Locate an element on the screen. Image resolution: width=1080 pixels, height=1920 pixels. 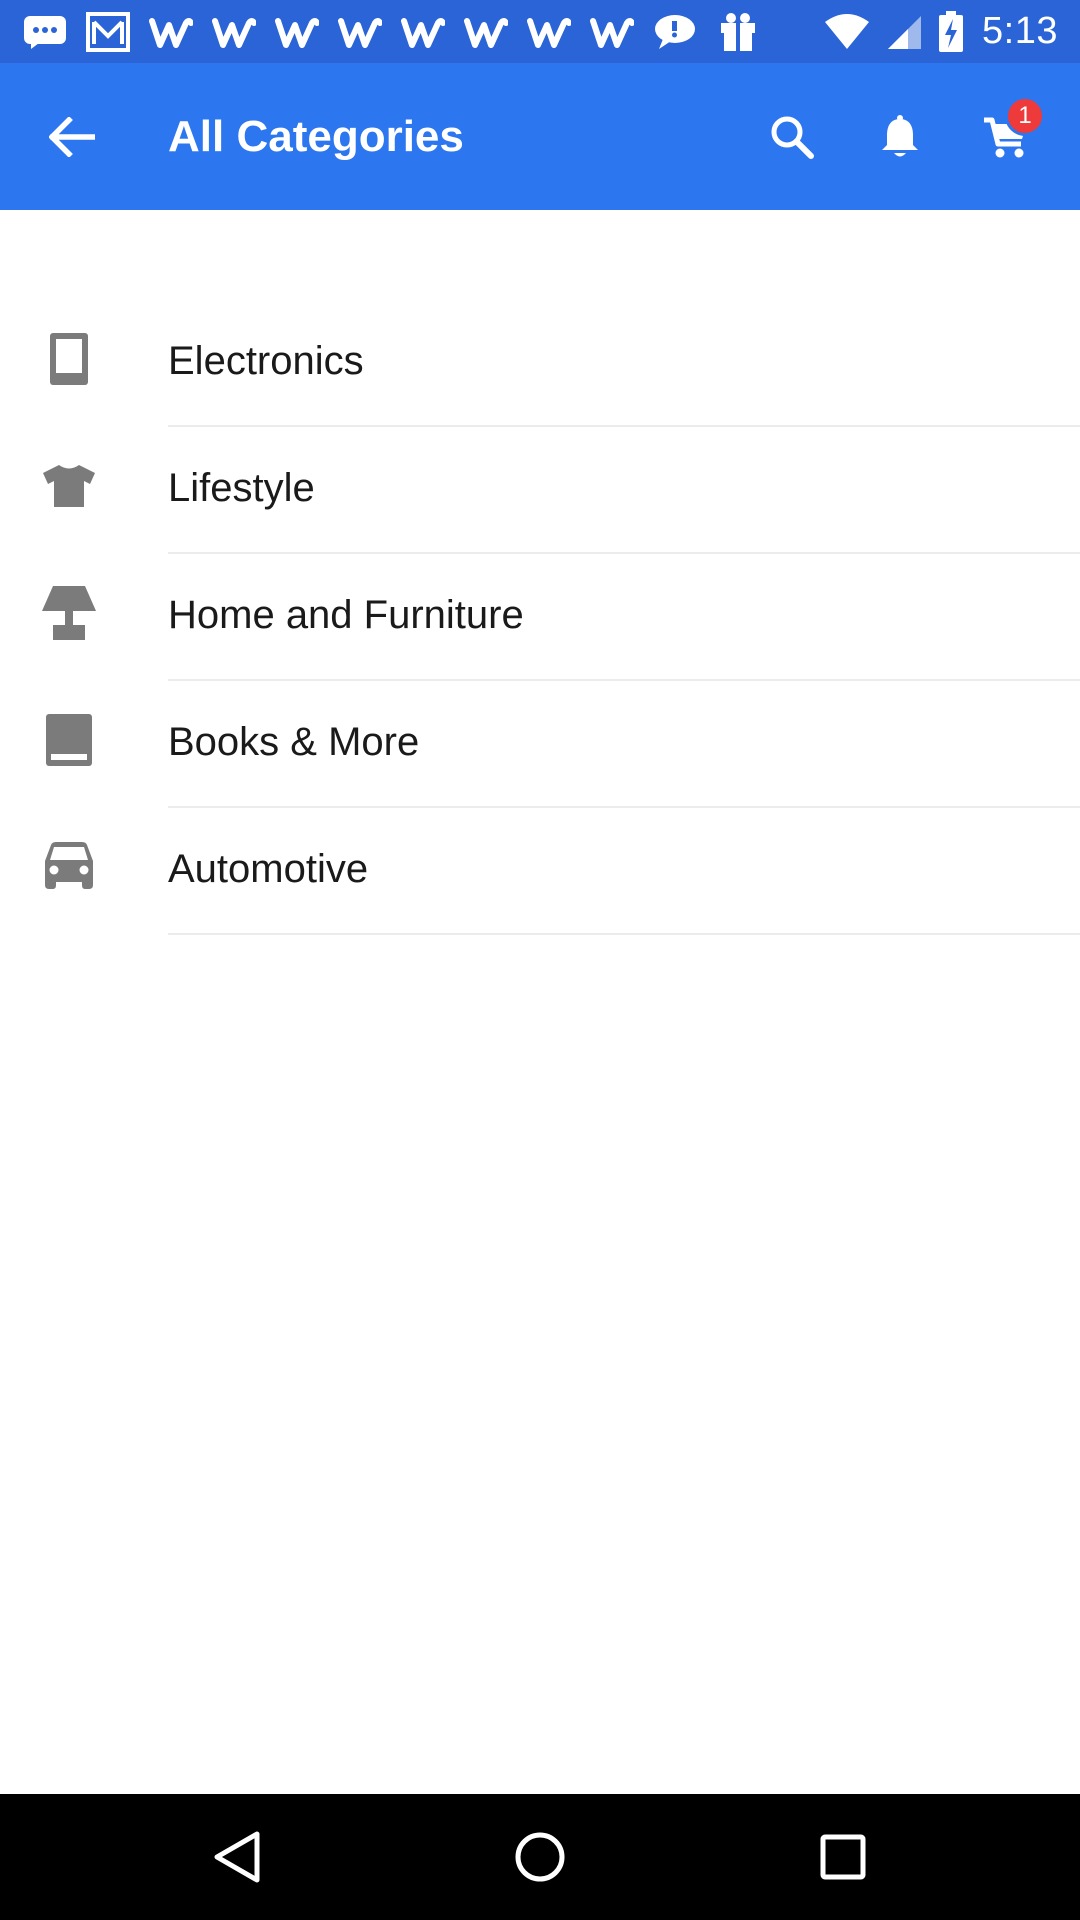
status-bar: 5:13 is located at coordinates (540, 31).